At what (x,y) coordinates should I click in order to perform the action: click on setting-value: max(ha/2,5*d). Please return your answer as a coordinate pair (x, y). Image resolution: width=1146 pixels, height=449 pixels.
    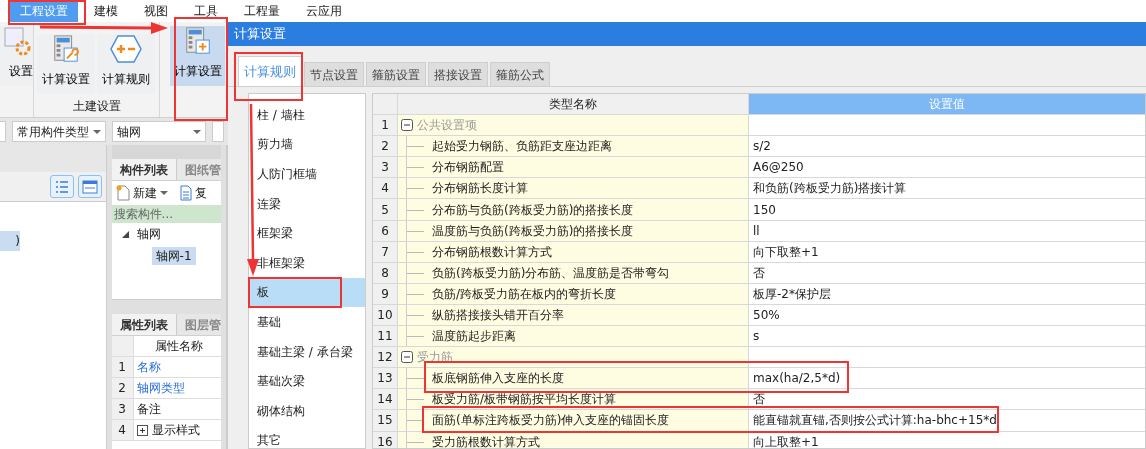
    Looking at the image, I should click on (797, 378).